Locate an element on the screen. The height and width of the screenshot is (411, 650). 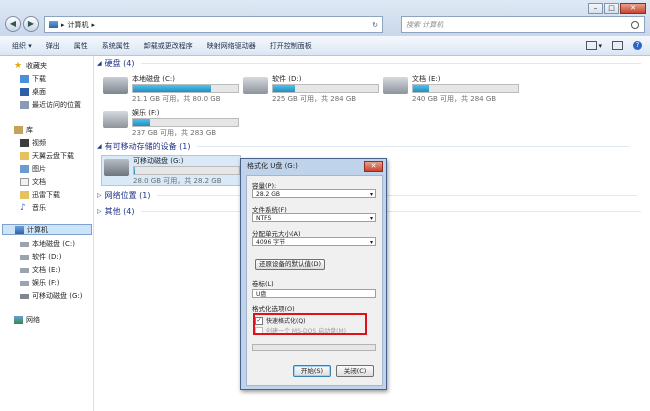
minimize-button: – is located at coordinates (595, 8).